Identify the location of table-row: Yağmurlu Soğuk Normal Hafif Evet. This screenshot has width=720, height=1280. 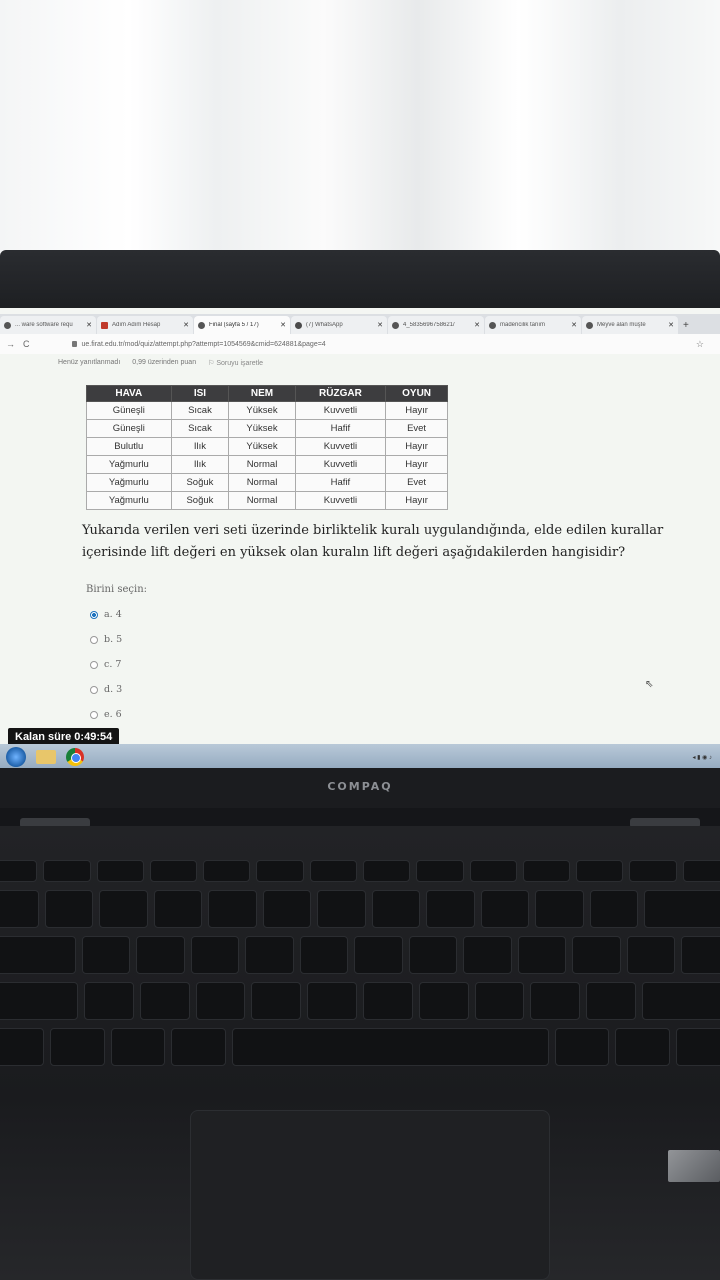
(267, 482).